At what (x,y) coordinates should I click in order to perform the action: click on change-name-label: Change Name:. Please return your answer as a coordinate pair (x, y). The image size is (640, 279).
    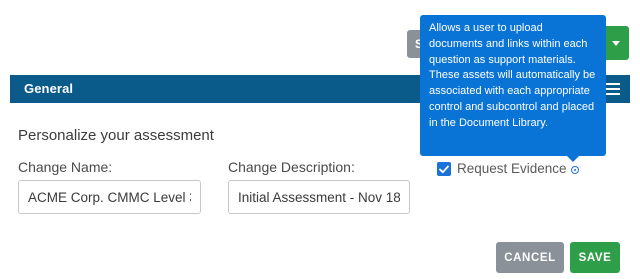
    Looking at the image, I should click on (65, 167).